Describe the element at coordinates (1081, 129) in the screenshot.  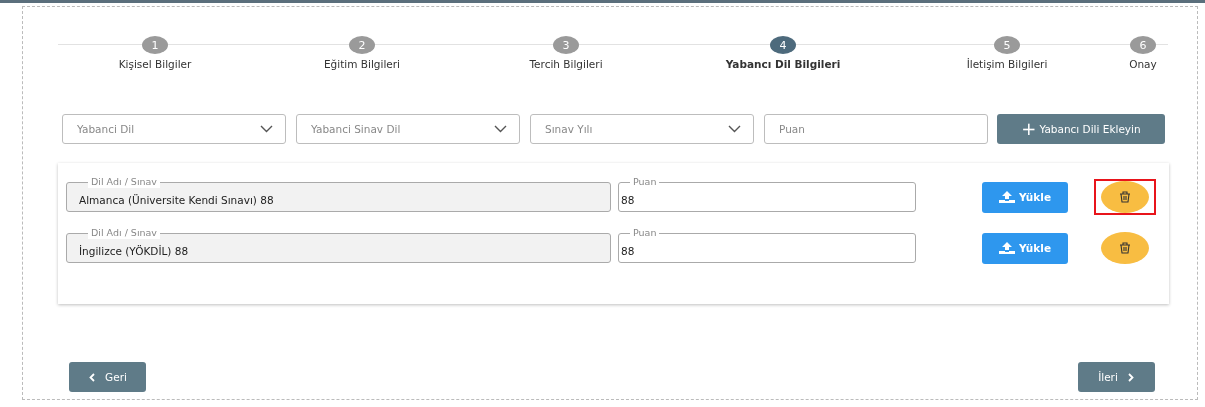
I see `add-language-button: + Yabancı Dili Ekleyin` at that location.